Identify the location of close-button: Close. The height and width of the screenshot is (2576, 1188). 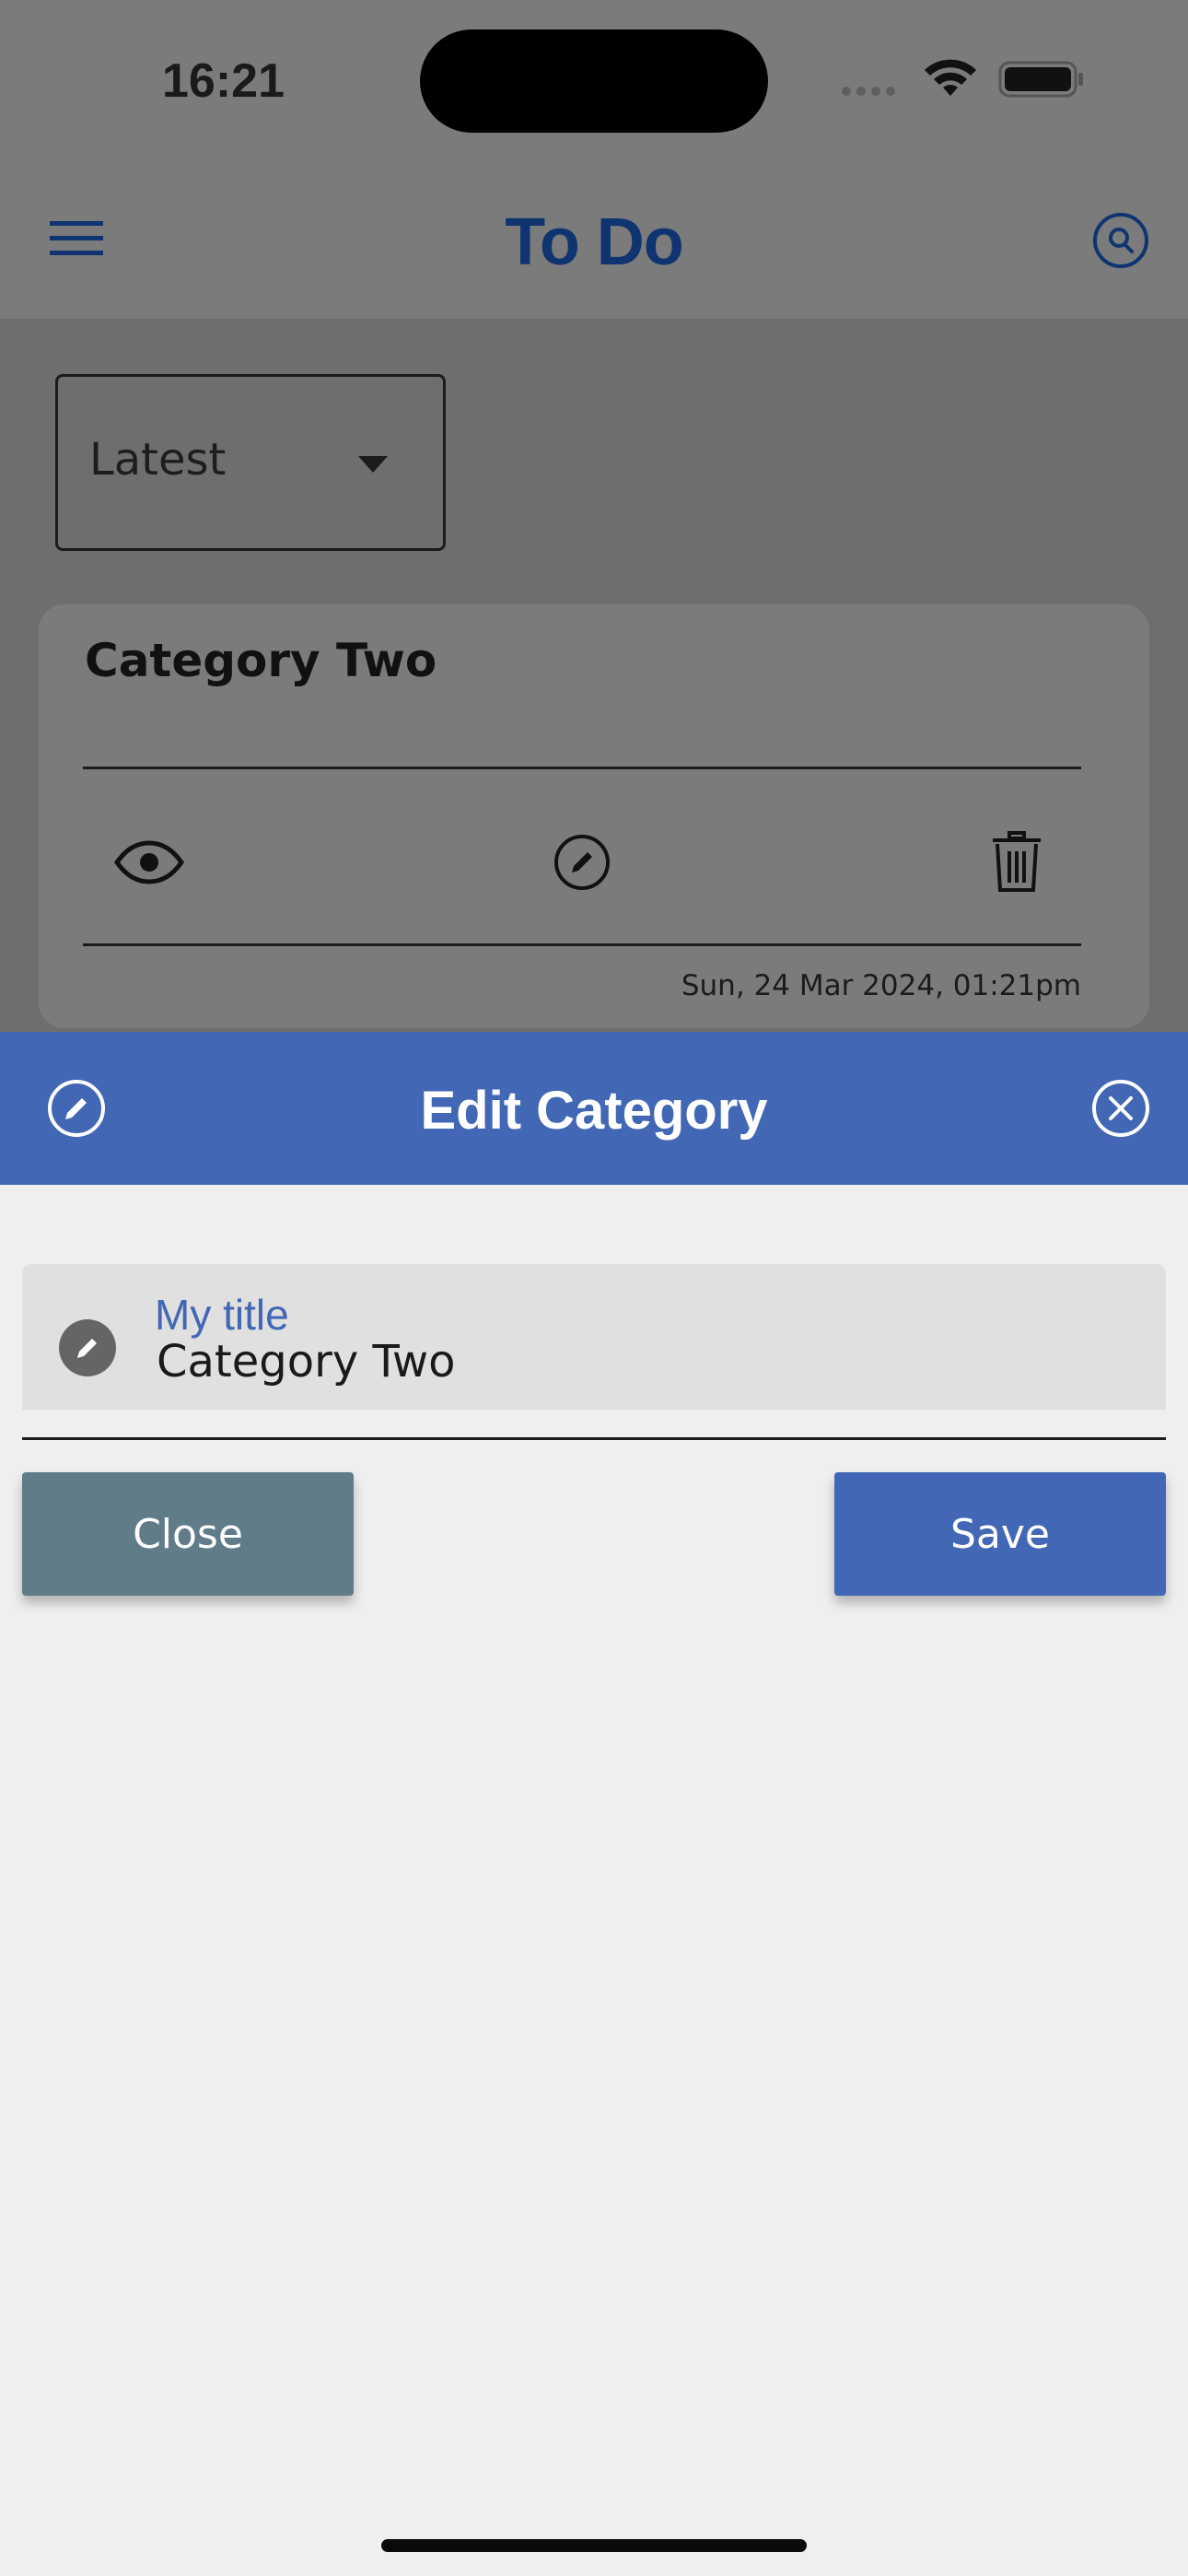
(188, 1534).